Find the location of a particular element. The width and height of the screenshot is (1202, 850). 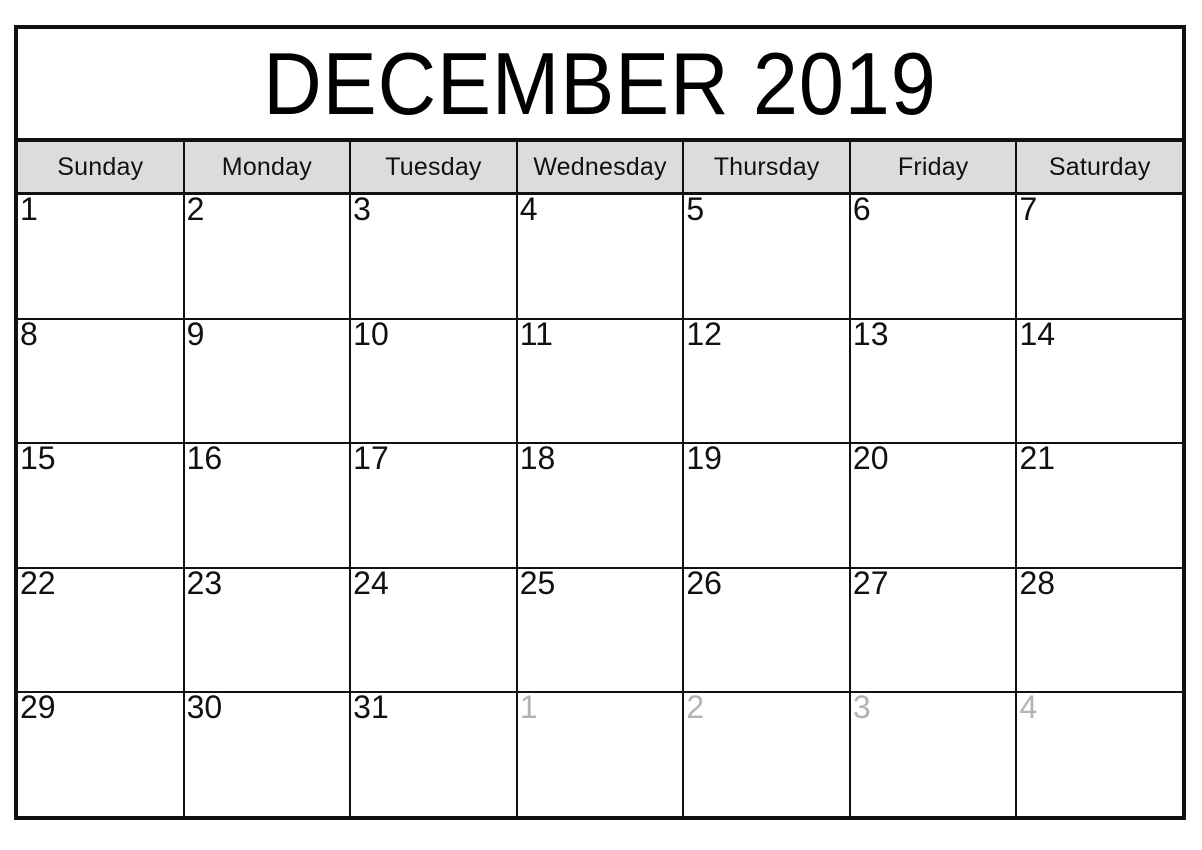

week-row: 15 16 17 18 19 20 21 is located at coordinates (600, 506).